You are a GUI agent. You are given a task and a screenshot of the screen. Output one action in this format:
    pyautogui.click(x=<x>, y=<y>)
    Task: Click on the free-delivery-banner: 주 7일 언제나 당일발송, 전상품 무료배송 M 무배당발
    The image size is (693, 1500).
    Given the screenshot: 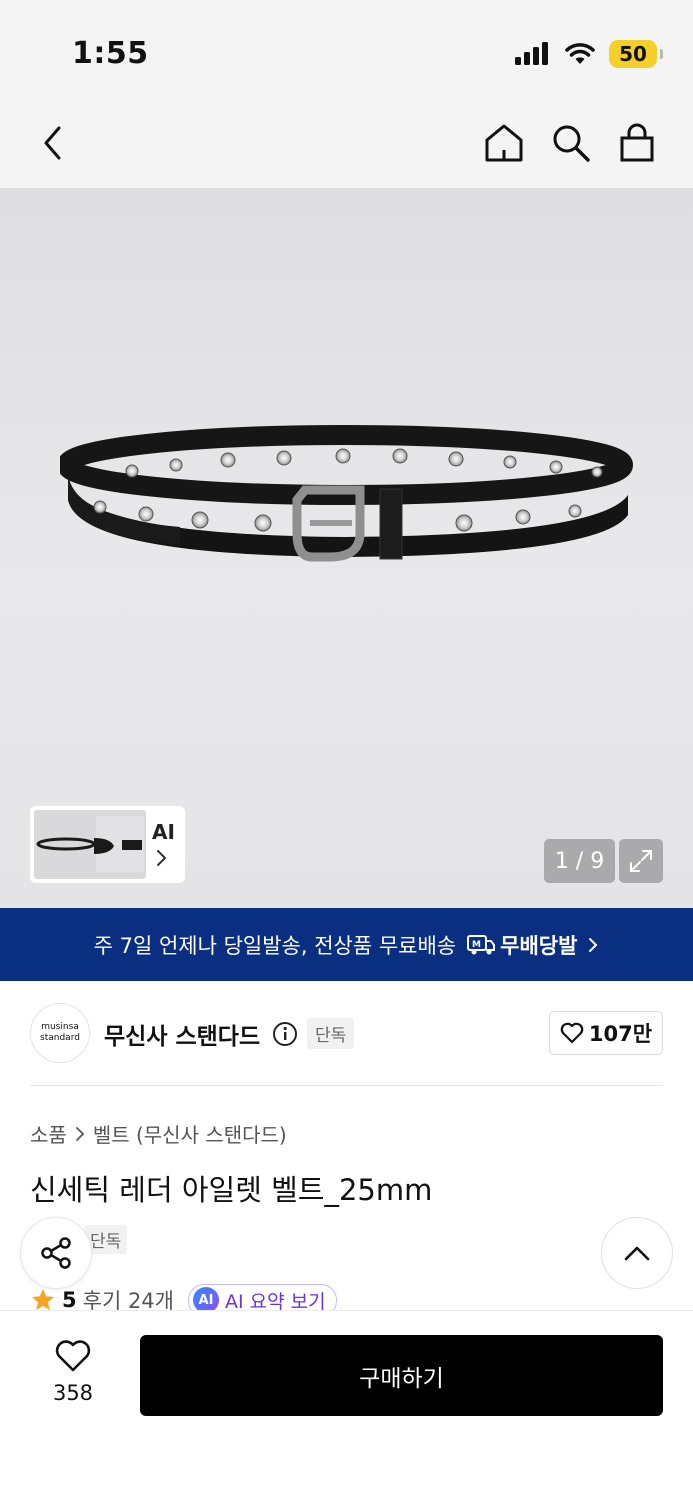 What is the action you would take?
    pyautogui.click(x=346, y=944)
    